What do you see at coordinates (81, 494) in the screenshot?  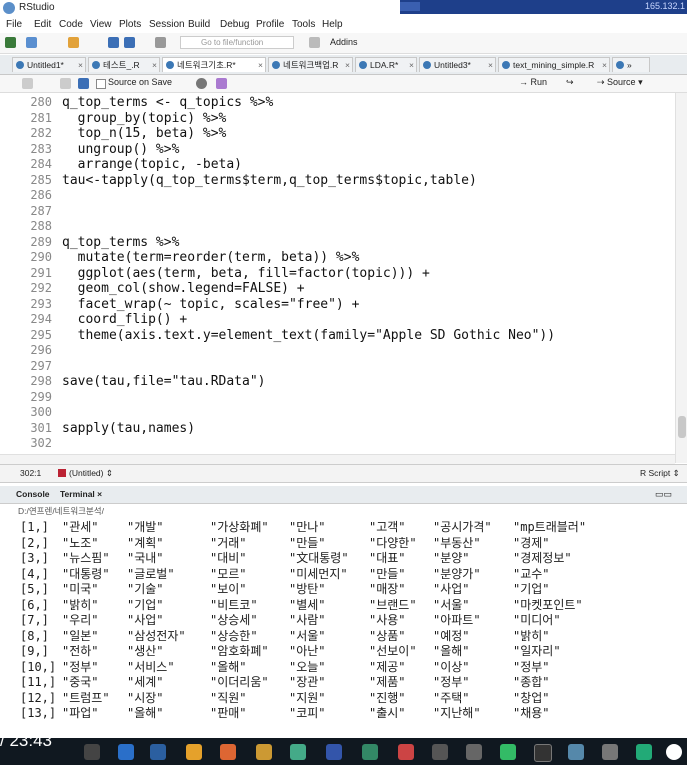 I see `tab-terminal: Terminal ×` at bounding box center [81, 494].